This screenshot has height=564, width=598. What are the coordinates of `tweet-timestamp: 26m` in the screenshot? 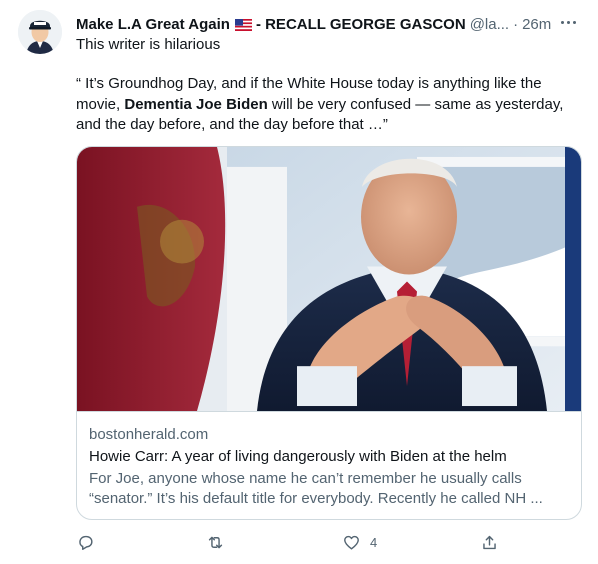 It's located at (536, 24).